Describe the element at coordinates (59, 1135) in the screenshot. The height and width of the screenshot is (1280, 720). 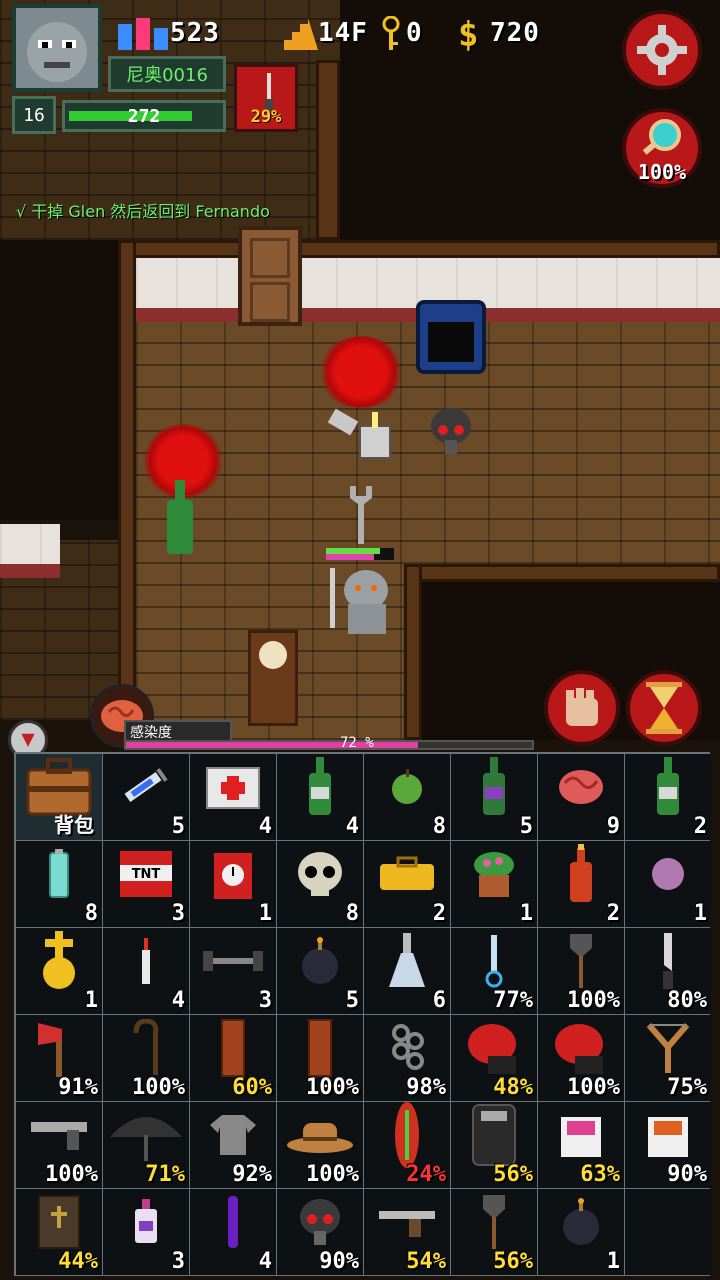
I see `pistol-icon` at that location.